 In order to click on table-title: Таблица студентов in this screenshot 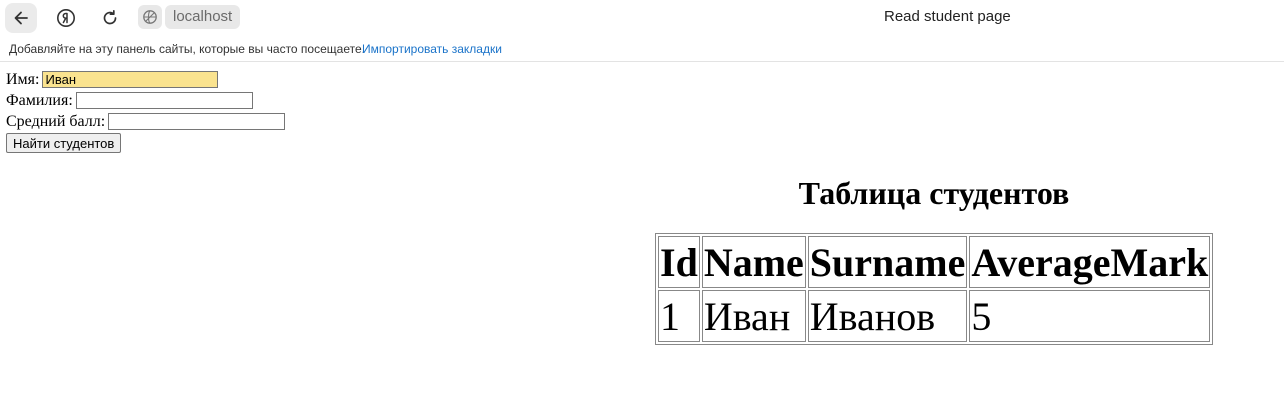, I will do `click(934, 193)`.